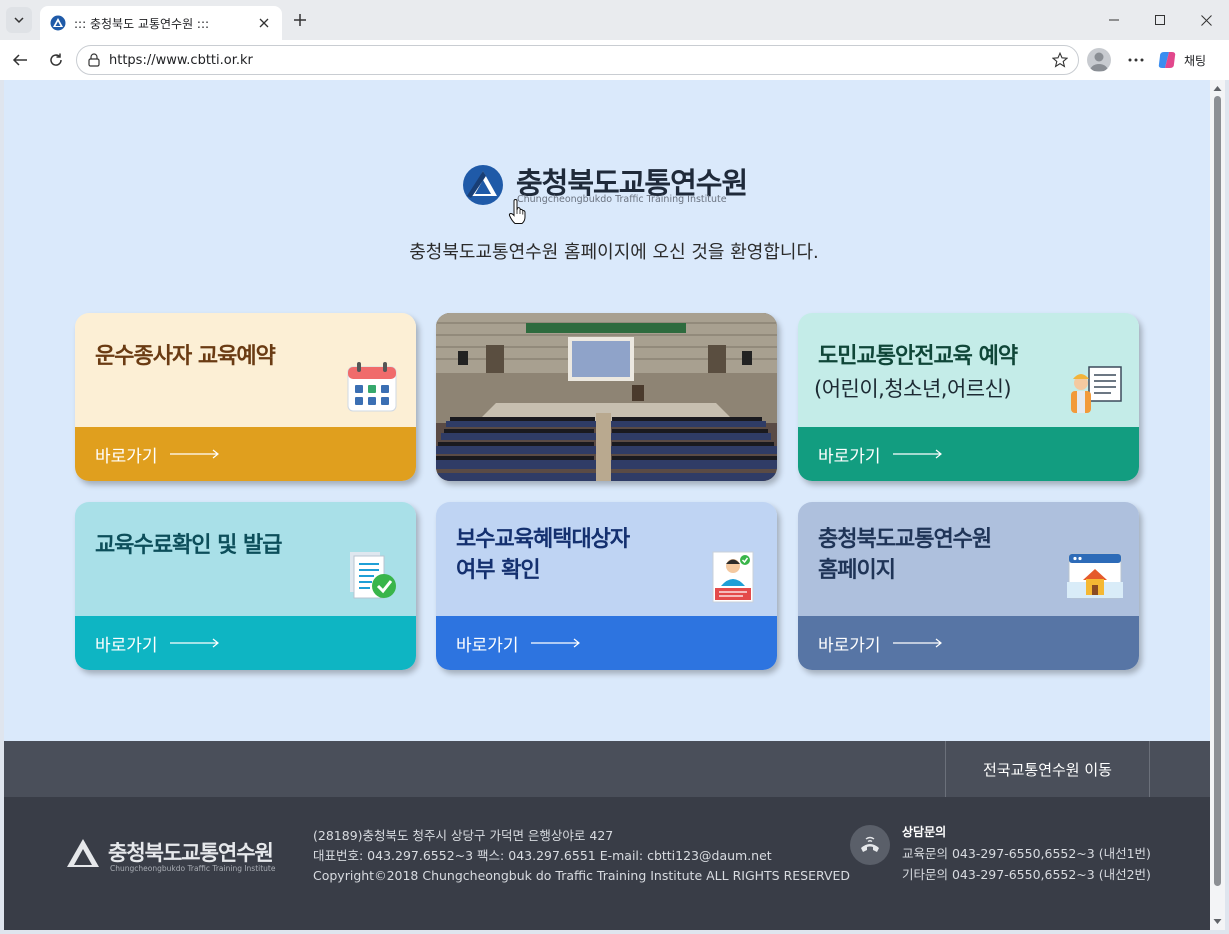 Image resolution: width=1229 pixels, height=934 pixels. Describe the element at coordinates (733, 577) in the screenshot. I see `id-card-icon` at that location.